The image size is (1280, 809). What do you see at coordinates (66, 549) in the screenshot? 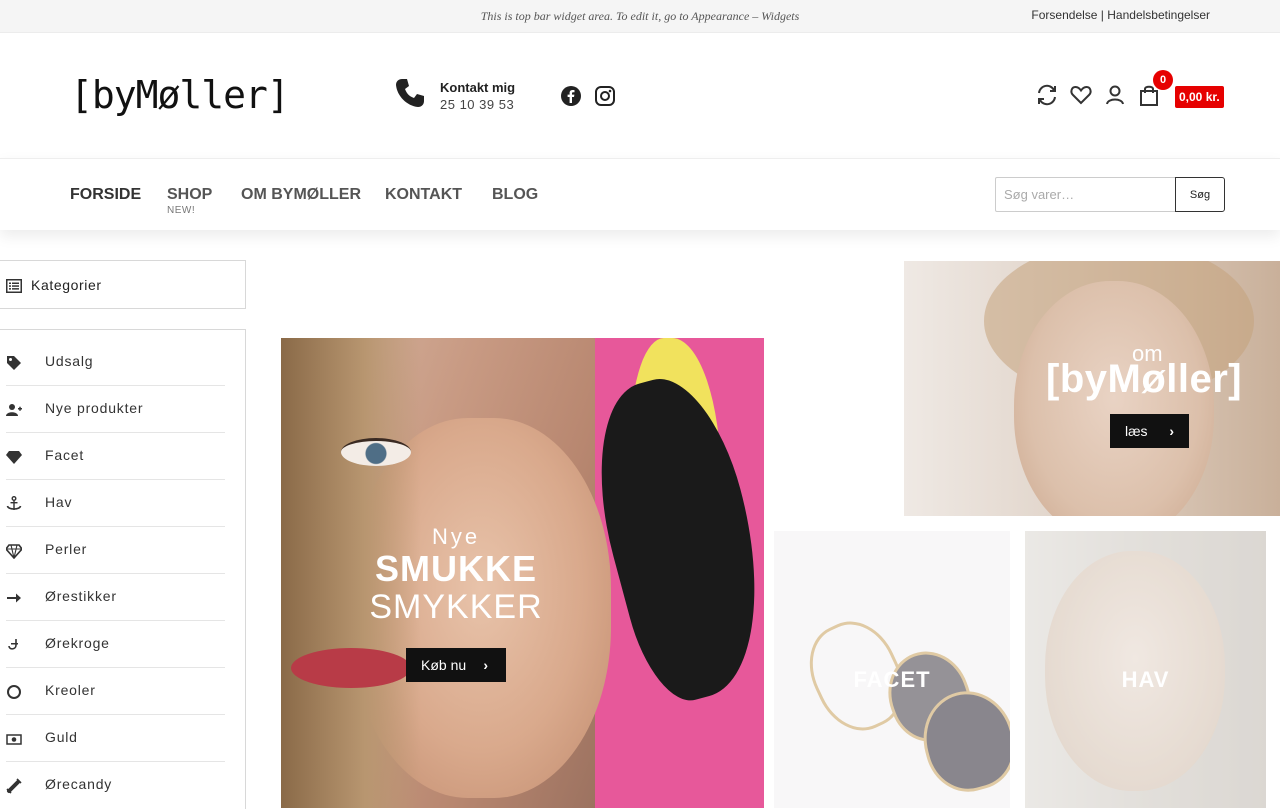
I see `category-label: Perler` at bounding box center [66, 549].